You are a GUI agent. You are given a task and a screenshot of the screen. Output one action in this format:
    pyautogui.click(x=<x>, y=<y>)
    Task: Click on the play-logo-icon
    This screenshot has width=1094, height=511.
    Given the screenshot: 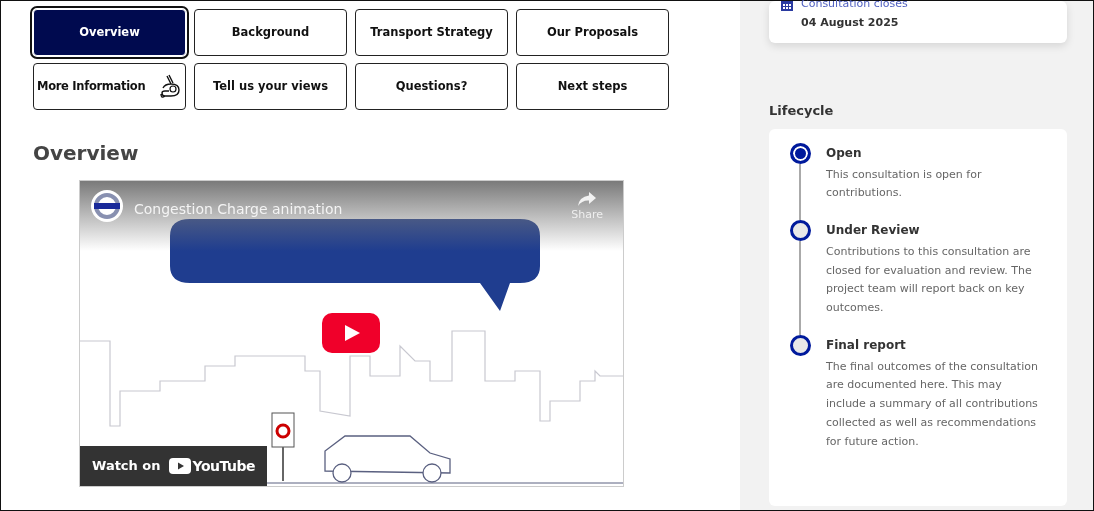 What is the action you would take?
    pyautogui.click(x=179, y=466)
    